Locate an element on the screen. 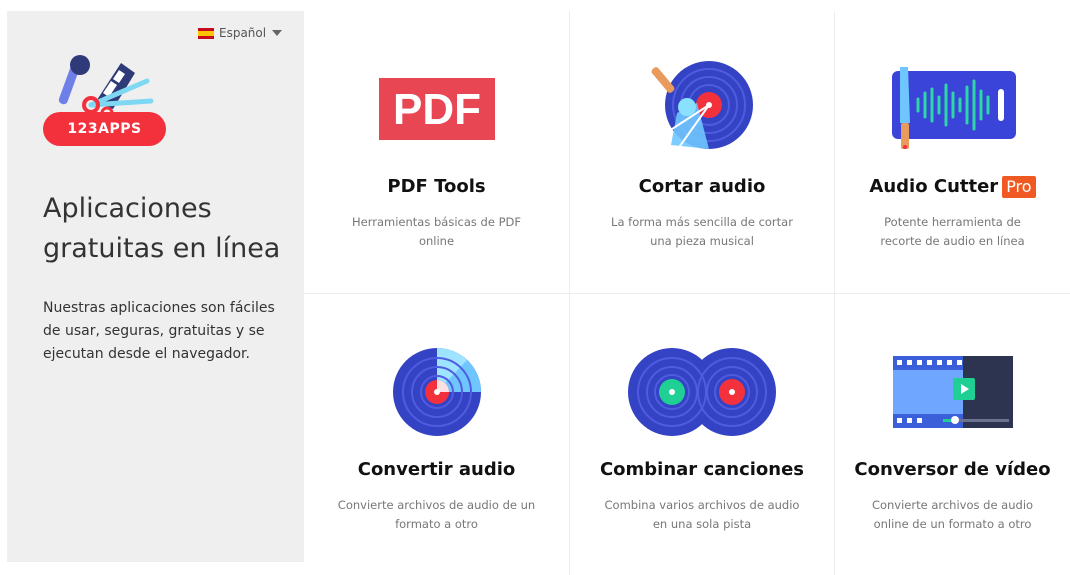 The width and height of the screenshot is (1070, 575). app-title: Audio Cutter Pro is located at coordinates (952, 187).